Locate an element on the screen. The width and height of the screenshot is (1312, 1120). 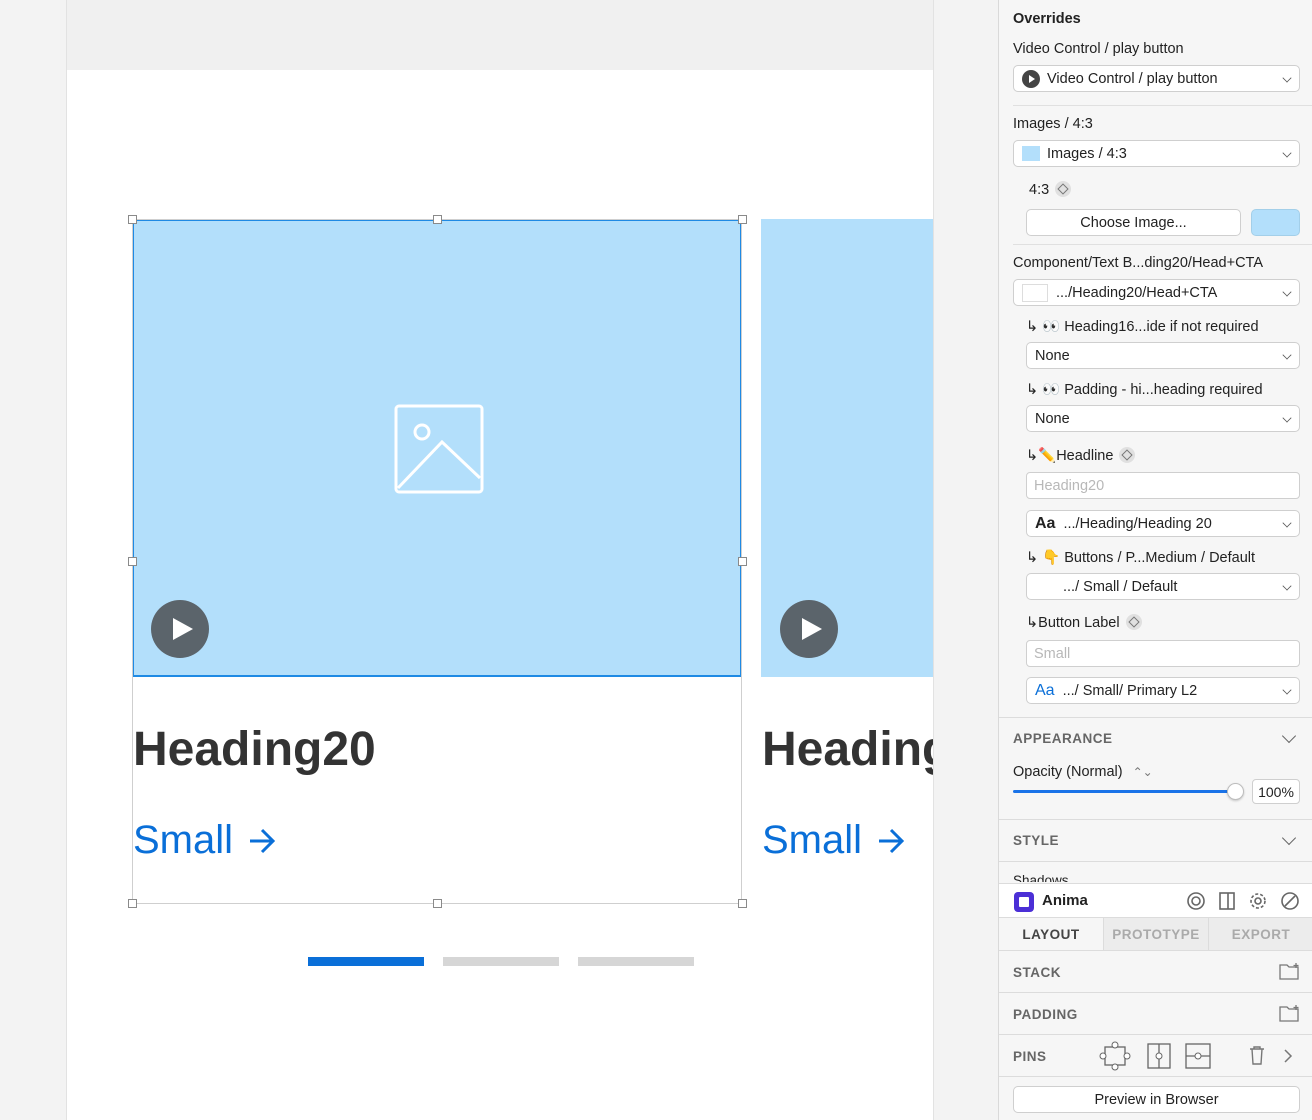
anima-logo-icon is located at coordinates (1024, 902).